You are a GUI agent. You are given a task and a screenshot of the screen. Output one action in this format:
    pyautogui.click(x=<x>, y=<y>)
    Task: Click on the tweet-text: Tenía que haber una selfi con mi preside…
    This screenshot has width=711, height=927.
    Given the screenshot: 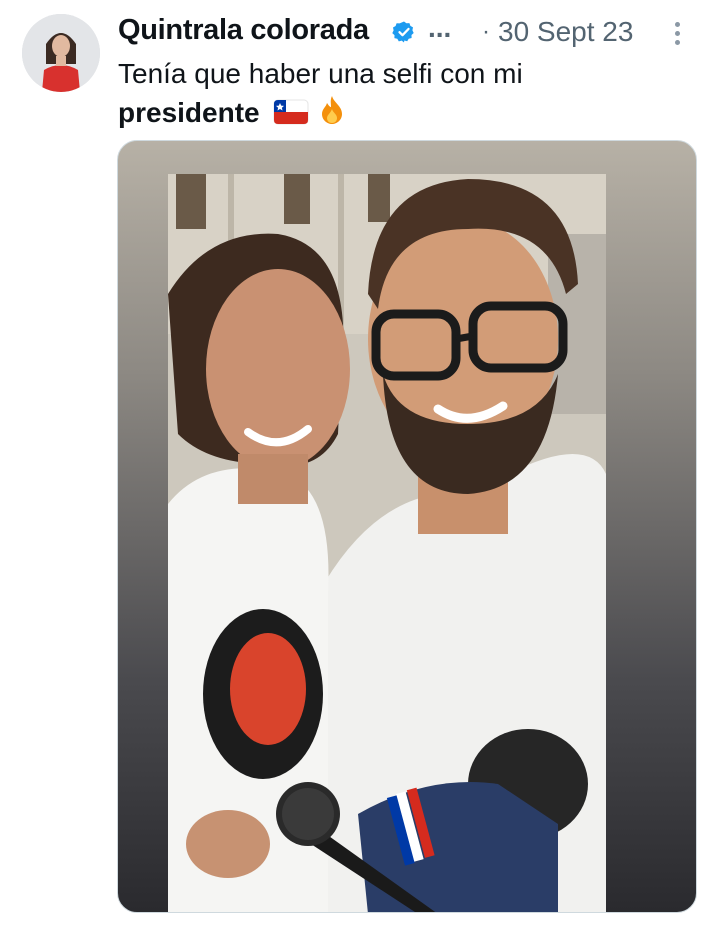 What is the action you would take?
    pyautogui.click(x=404, y=93)
    